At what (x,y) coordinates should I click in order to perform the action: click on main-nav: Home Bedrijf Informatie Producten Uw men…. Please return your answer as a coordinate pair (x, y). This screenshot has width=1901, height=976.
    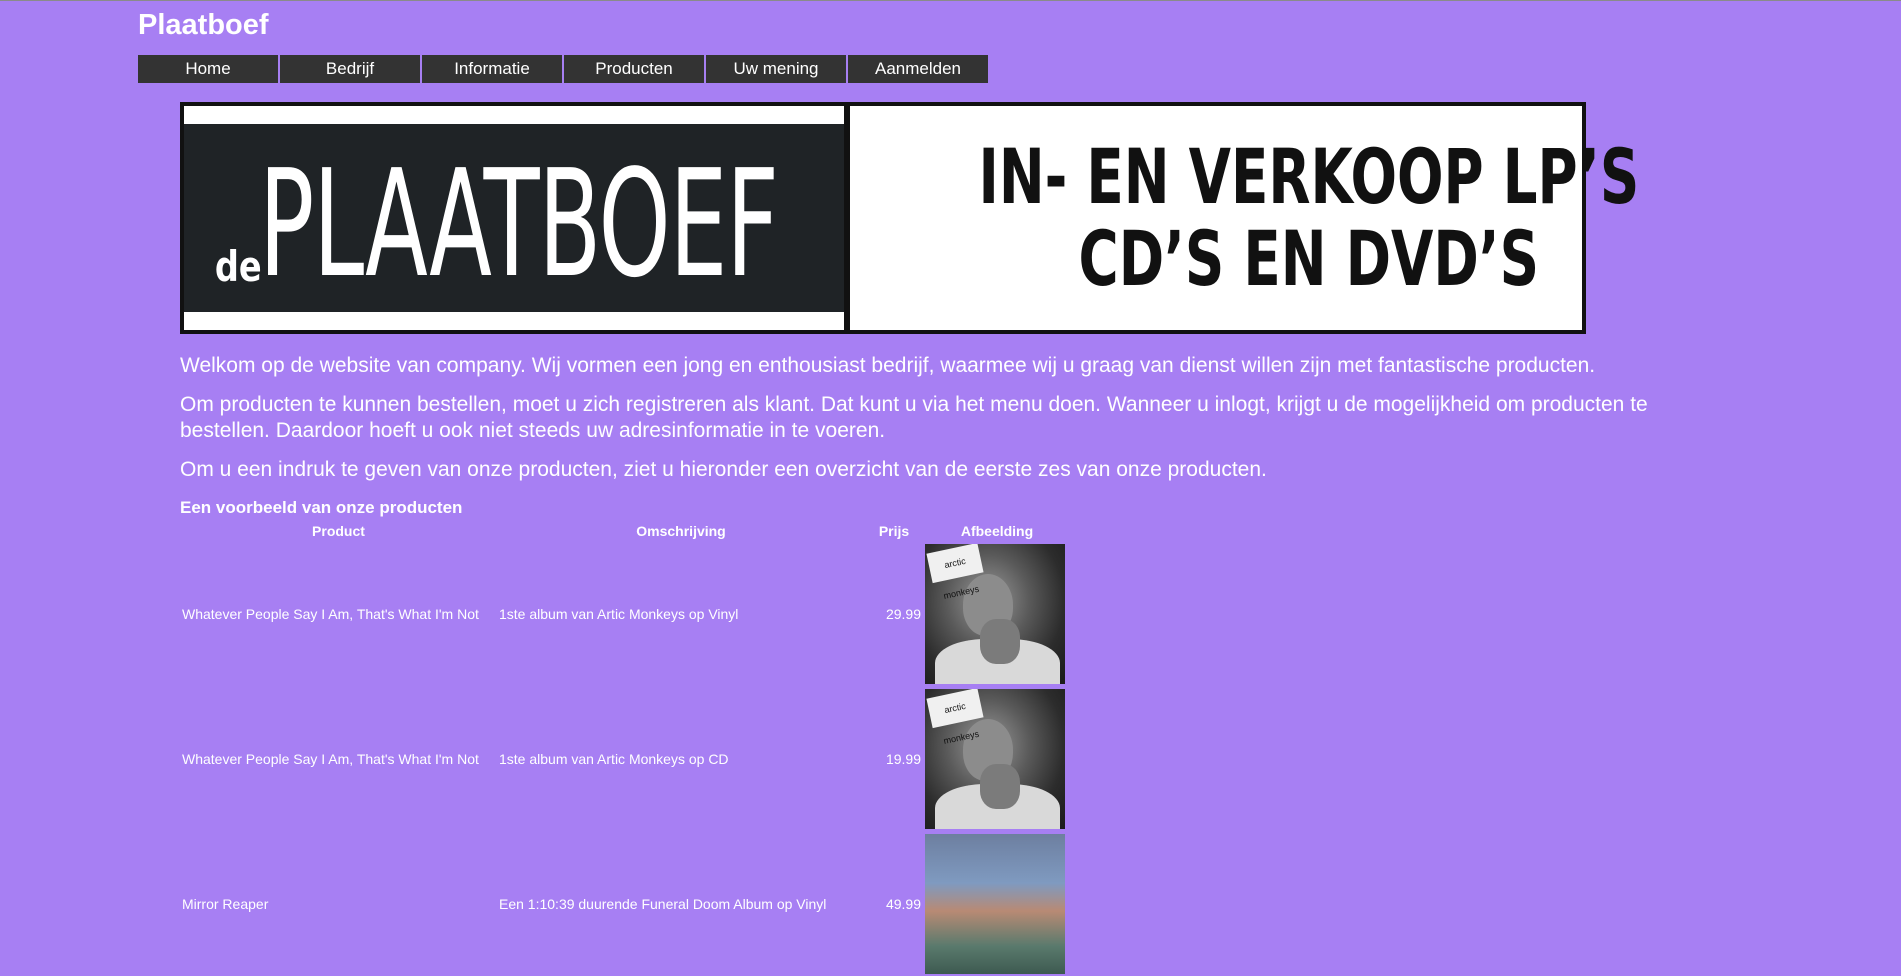
    Looking at the image, I should click on (564, 69).